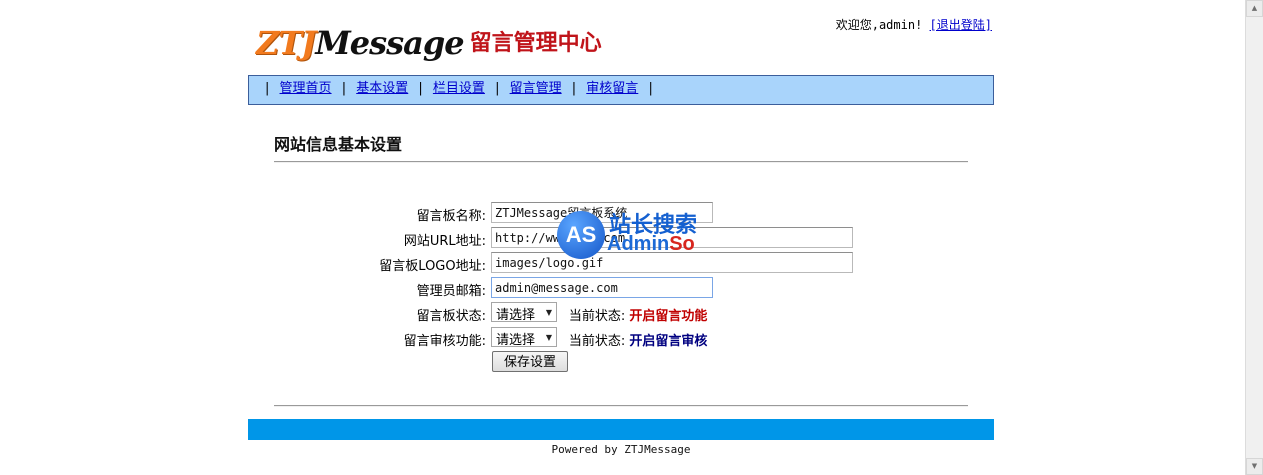 The image size is (1263, 475). I want to click on nav-item-message-management: 留言管理, so click(536, 88).